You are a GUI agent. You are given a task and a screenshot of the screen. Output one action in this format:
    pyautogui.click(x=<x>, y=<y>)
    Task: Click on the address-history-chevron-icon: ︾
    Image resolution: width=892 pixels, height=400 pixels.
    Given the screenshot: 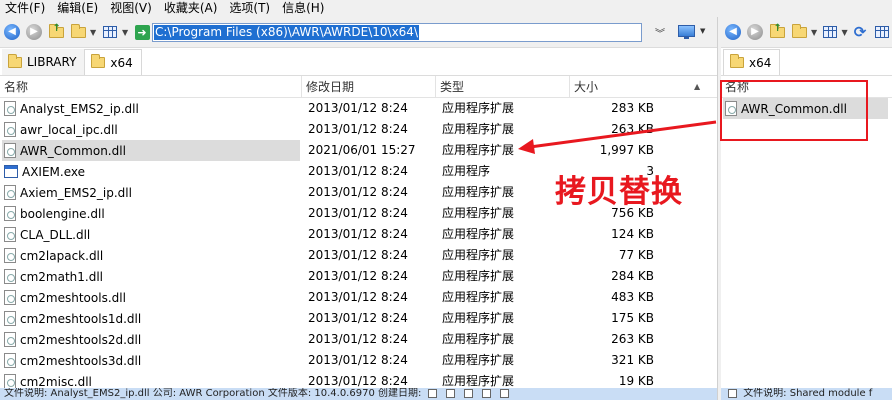 What is the action you would take?
    pyautogui.click(x=660, y=32)
    